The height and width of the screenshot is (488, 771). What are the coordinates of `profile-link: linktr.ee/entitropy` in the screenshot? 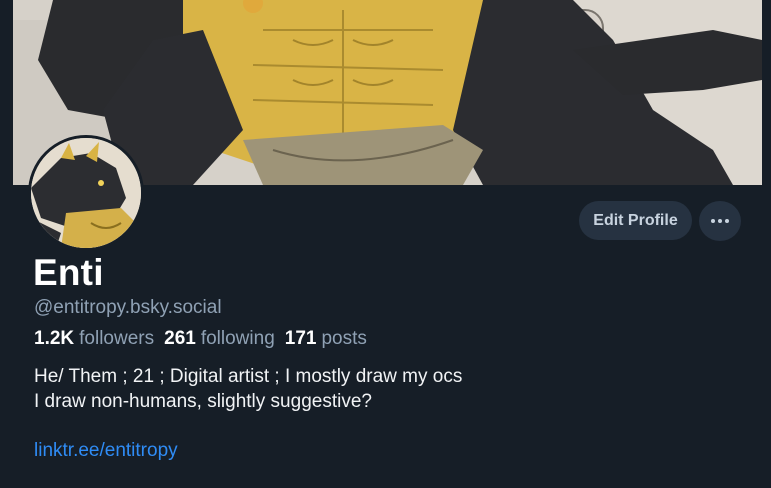 It's located at (106, 451).